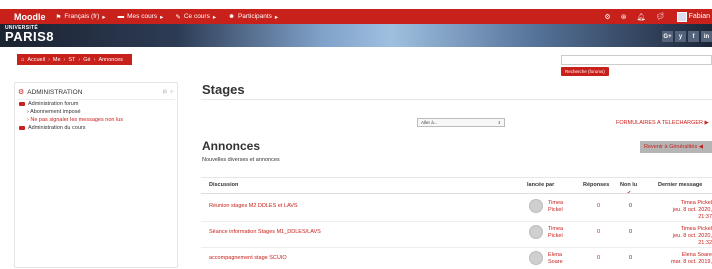  What do you see at coordinates (178, 17) in the screenshot?
I see `course-icon: ✎` at bounding box center [178, 17].